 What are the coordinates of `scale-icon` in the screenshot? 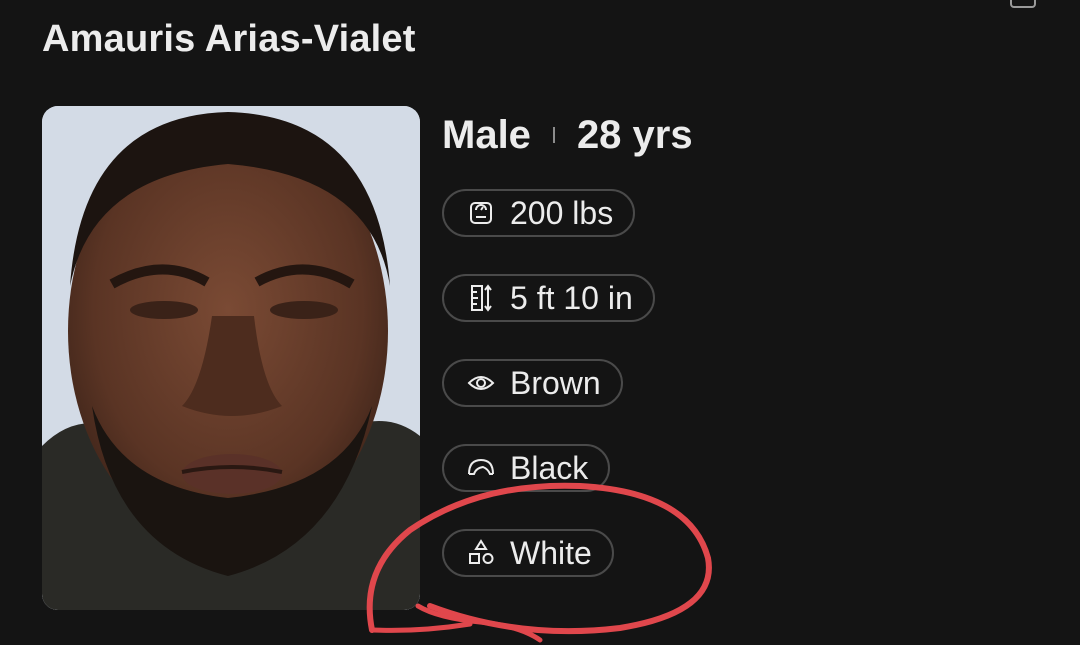 It's located at (481, 213).